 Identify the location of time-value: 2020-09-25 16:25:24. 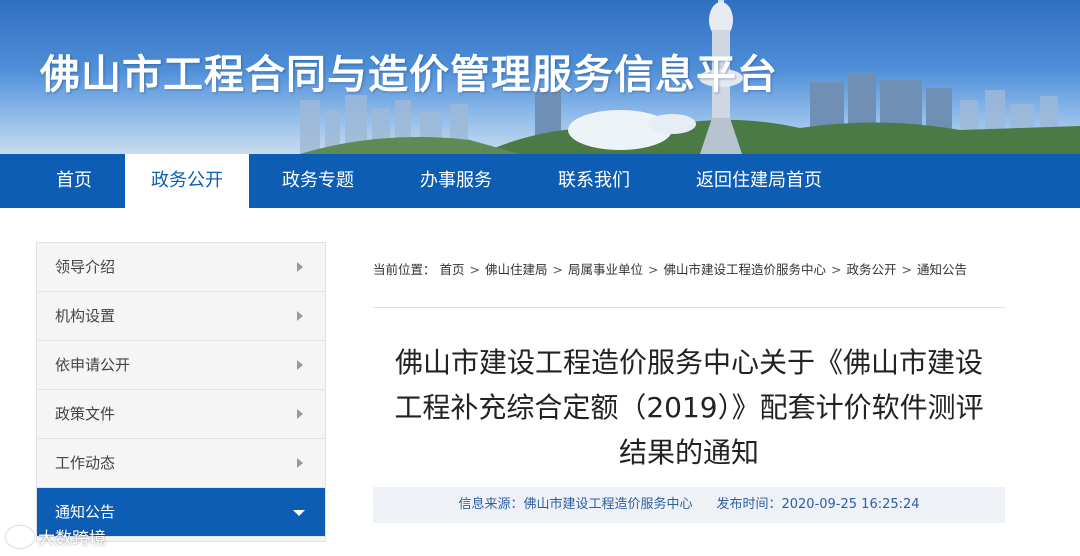
(850, 504).